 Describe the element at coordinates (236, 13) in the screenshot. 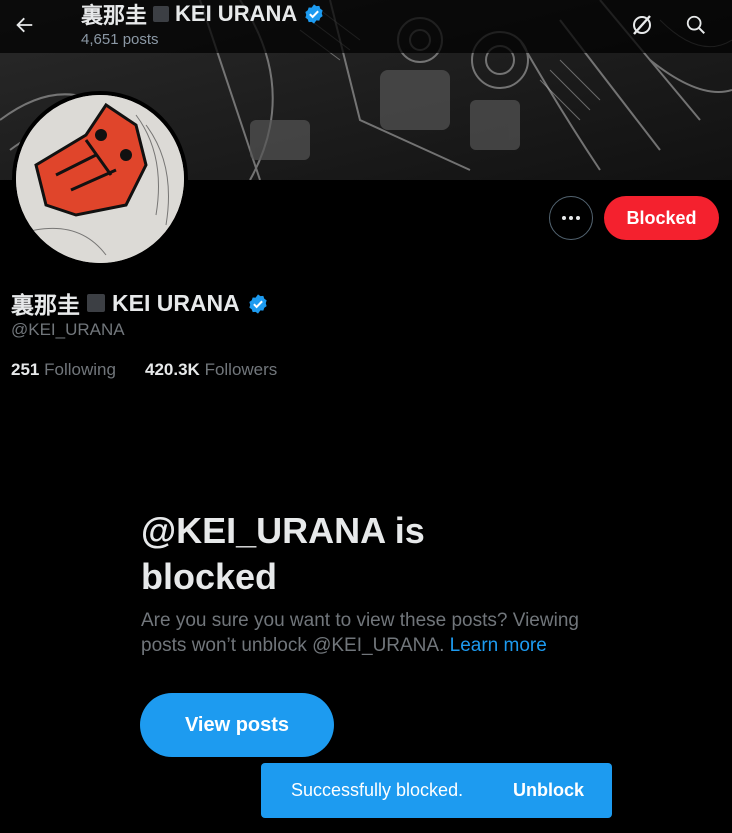

I see `header-name-latin: KEI URANA` at that location.